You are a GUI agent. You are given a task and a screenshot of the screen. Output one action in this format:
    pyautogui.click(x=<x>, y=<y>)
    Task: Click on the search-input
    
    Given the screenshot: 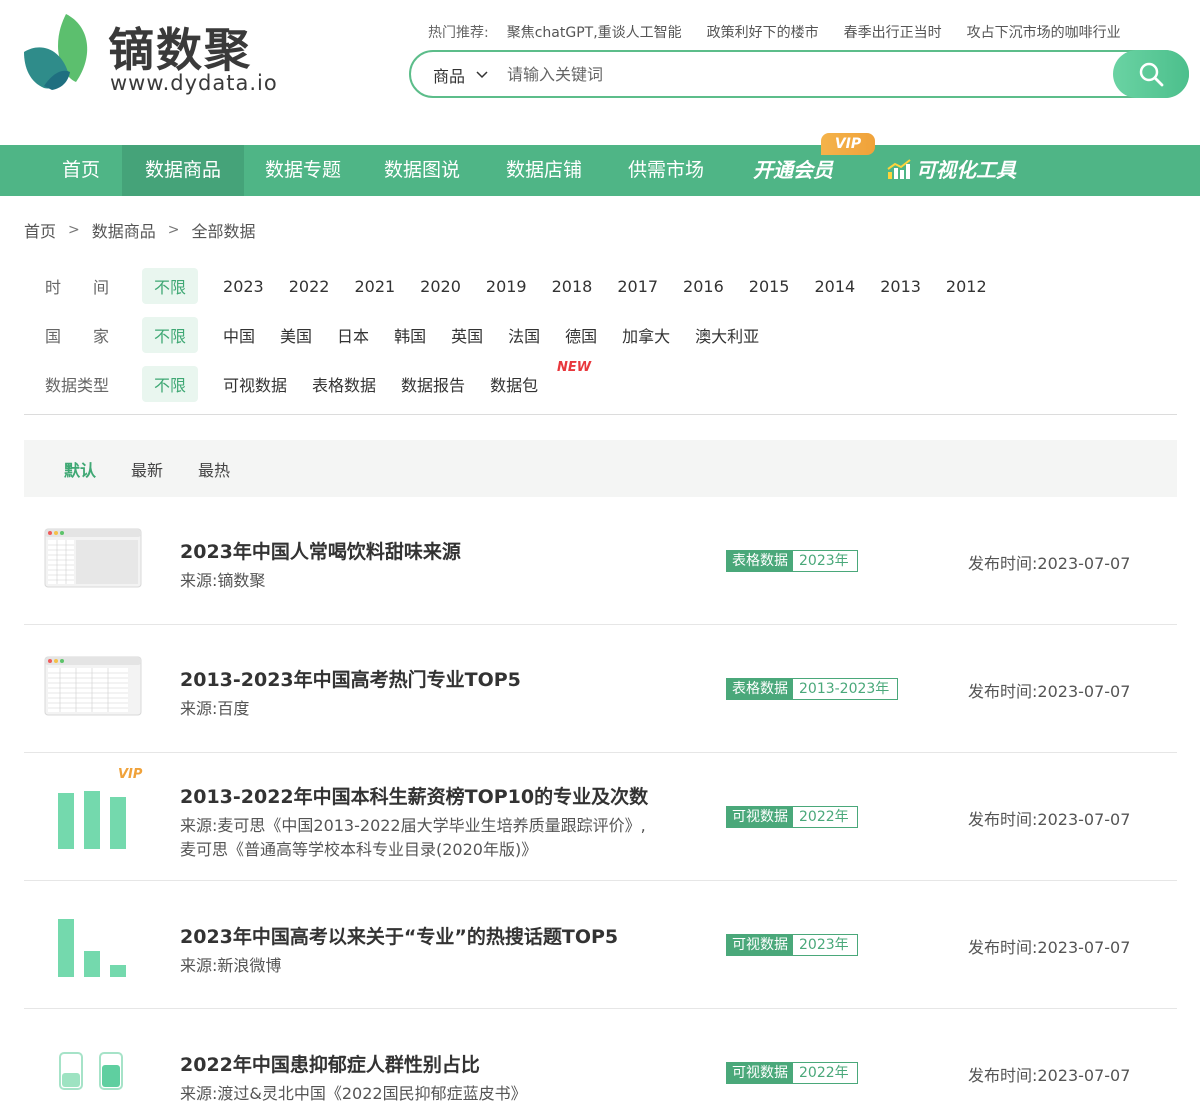 What is the action you would take?
    pyautogui.click(x=797, y=74)
    